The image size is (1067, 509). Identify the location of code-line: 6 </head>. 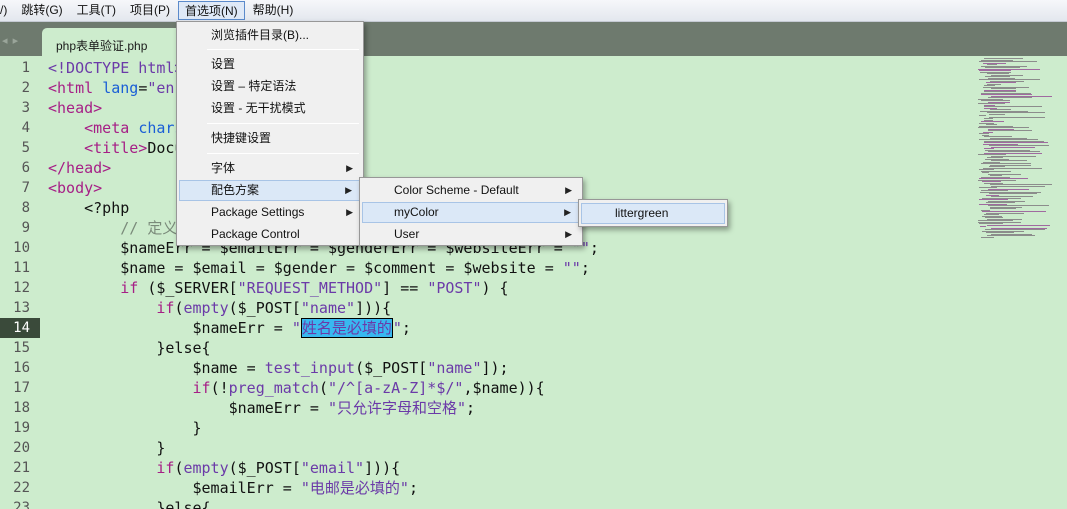
(488, 168).